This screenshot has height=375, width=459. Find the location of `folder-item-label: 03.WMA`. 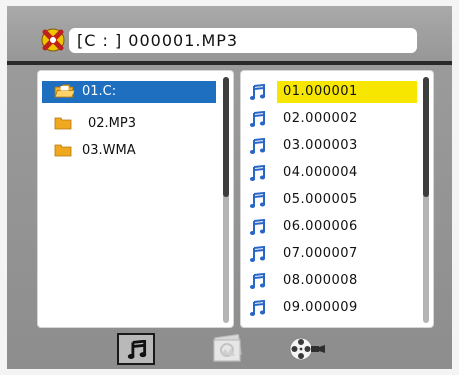

folder-item-label: 03.WMA is located at coordinates (109, 150).